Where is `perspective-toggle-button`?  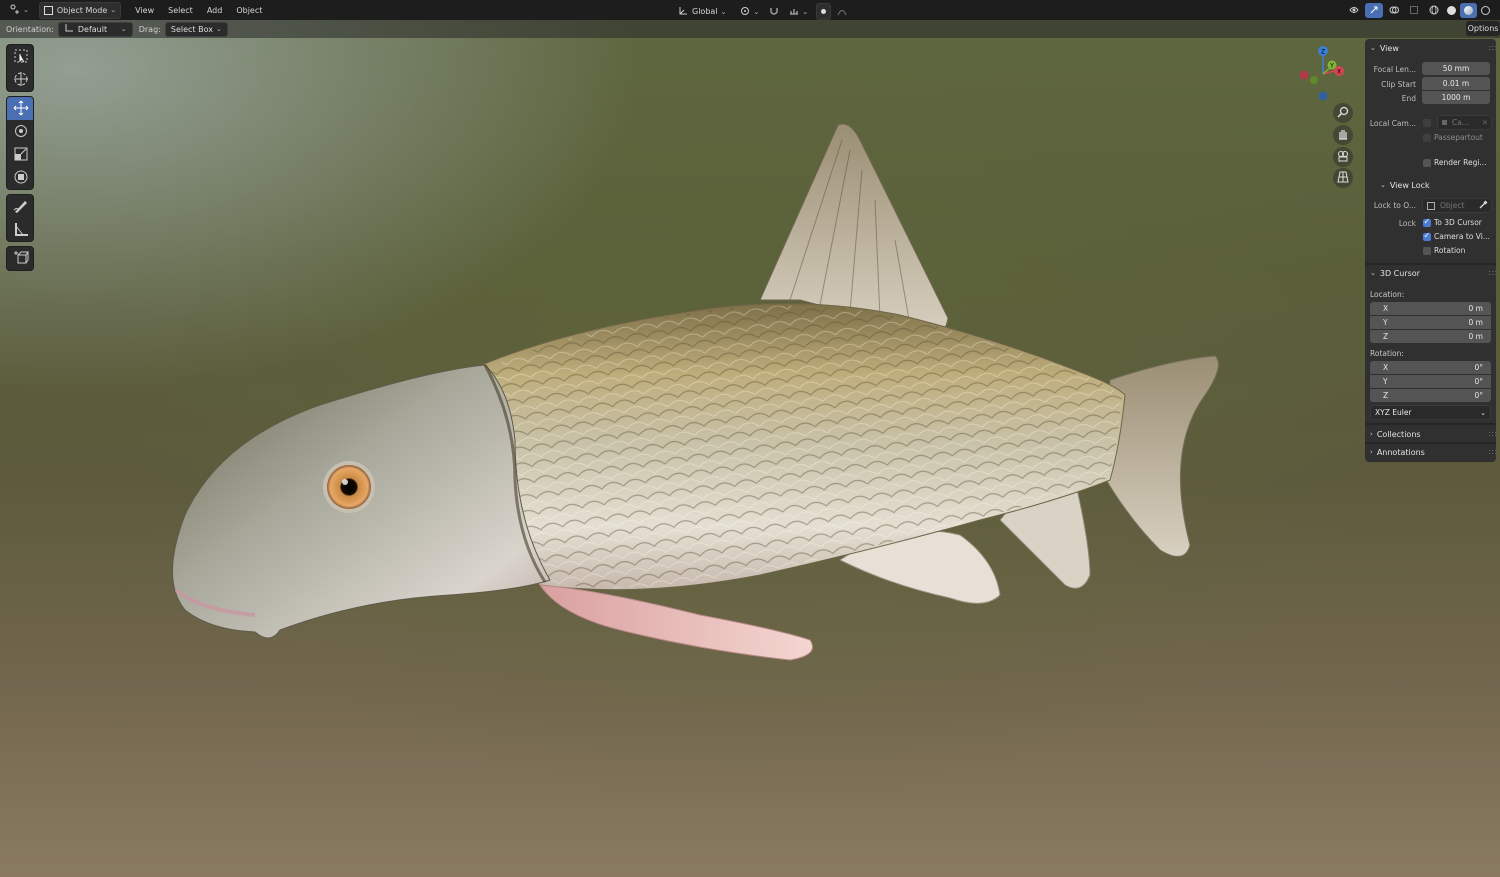 perspective-toggle-button is located at coordinates (1343, 178).